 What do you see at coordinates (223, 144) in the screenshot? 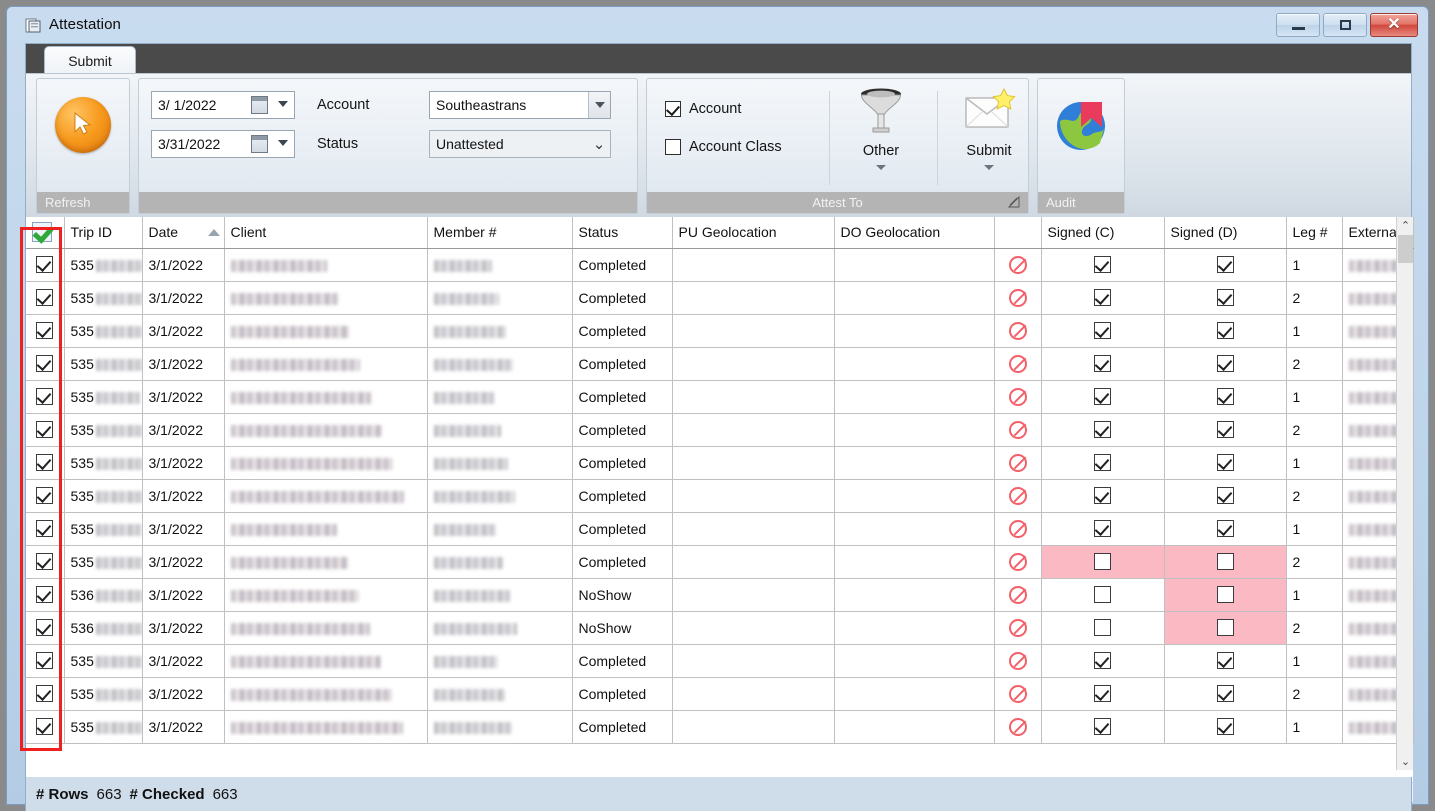
I see `date-to-input: 3/31/2022` at bounding box center [223, 144].